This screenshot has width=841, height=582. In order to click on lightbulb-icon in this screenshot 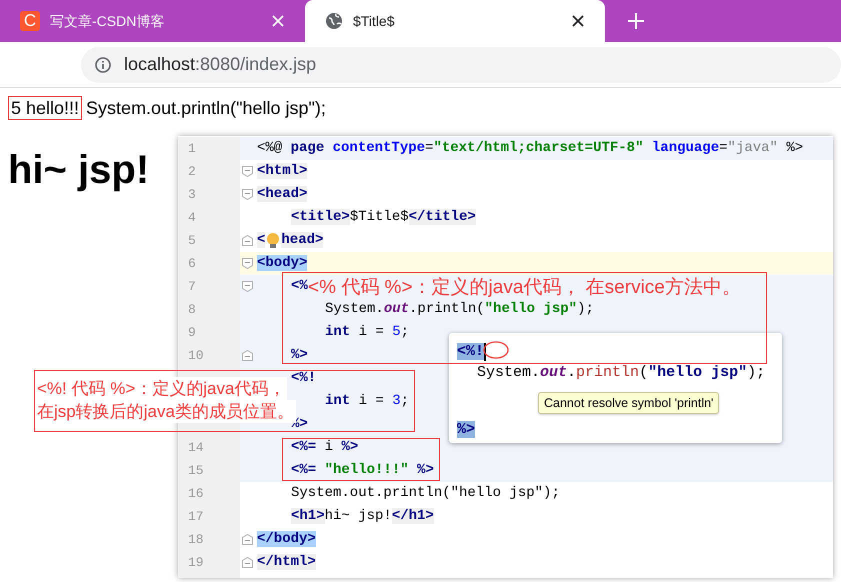, I will do `click(273, 240)`.